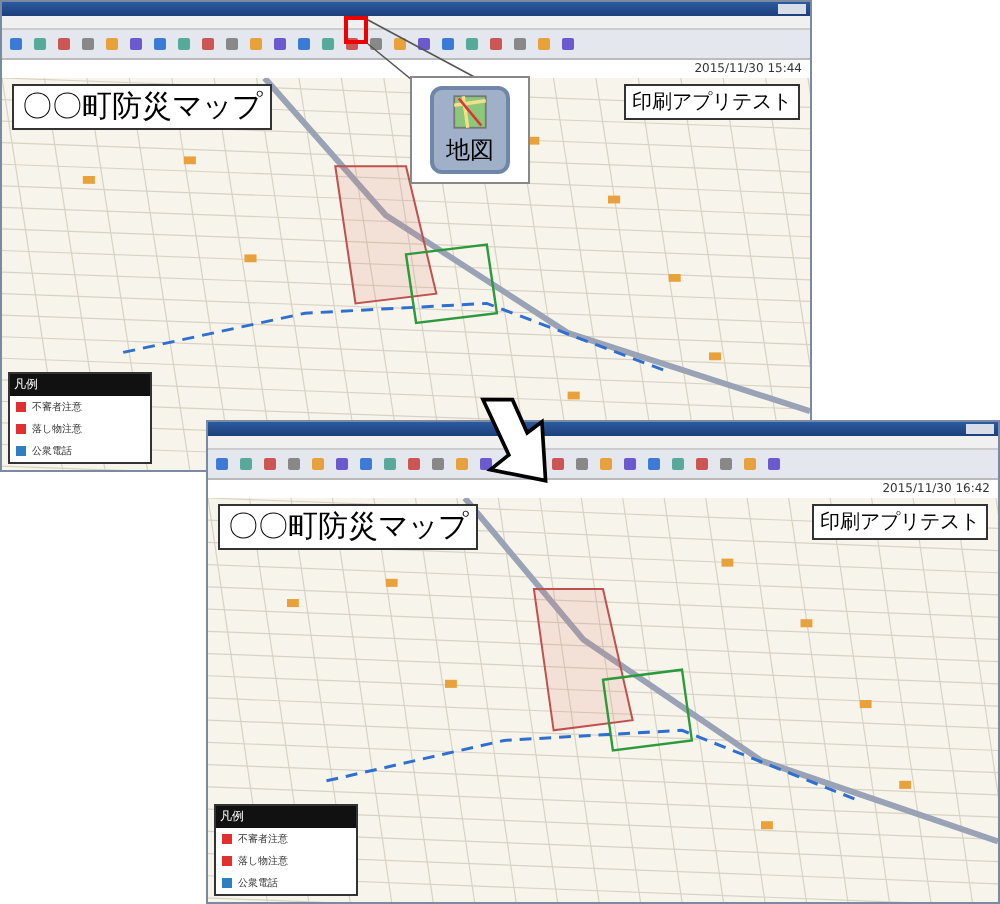 This screenshot has width=1000, height=904. I want to click on highlight-frame, so click(356, 30).